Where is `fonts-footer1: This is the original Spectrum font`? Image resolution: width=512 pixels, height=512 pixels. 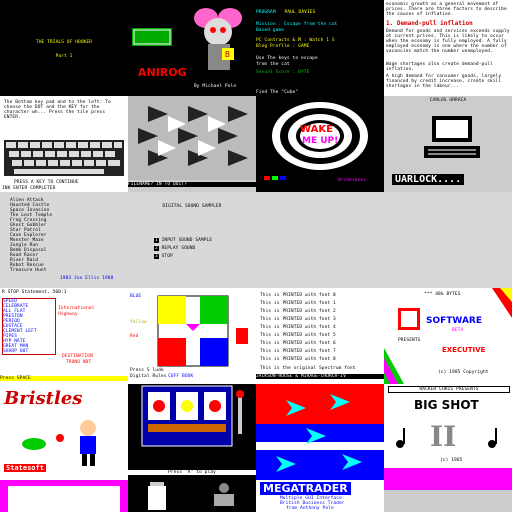 fonts-footer1: This is the original Spectrum font is located at coordinates (308, 368).